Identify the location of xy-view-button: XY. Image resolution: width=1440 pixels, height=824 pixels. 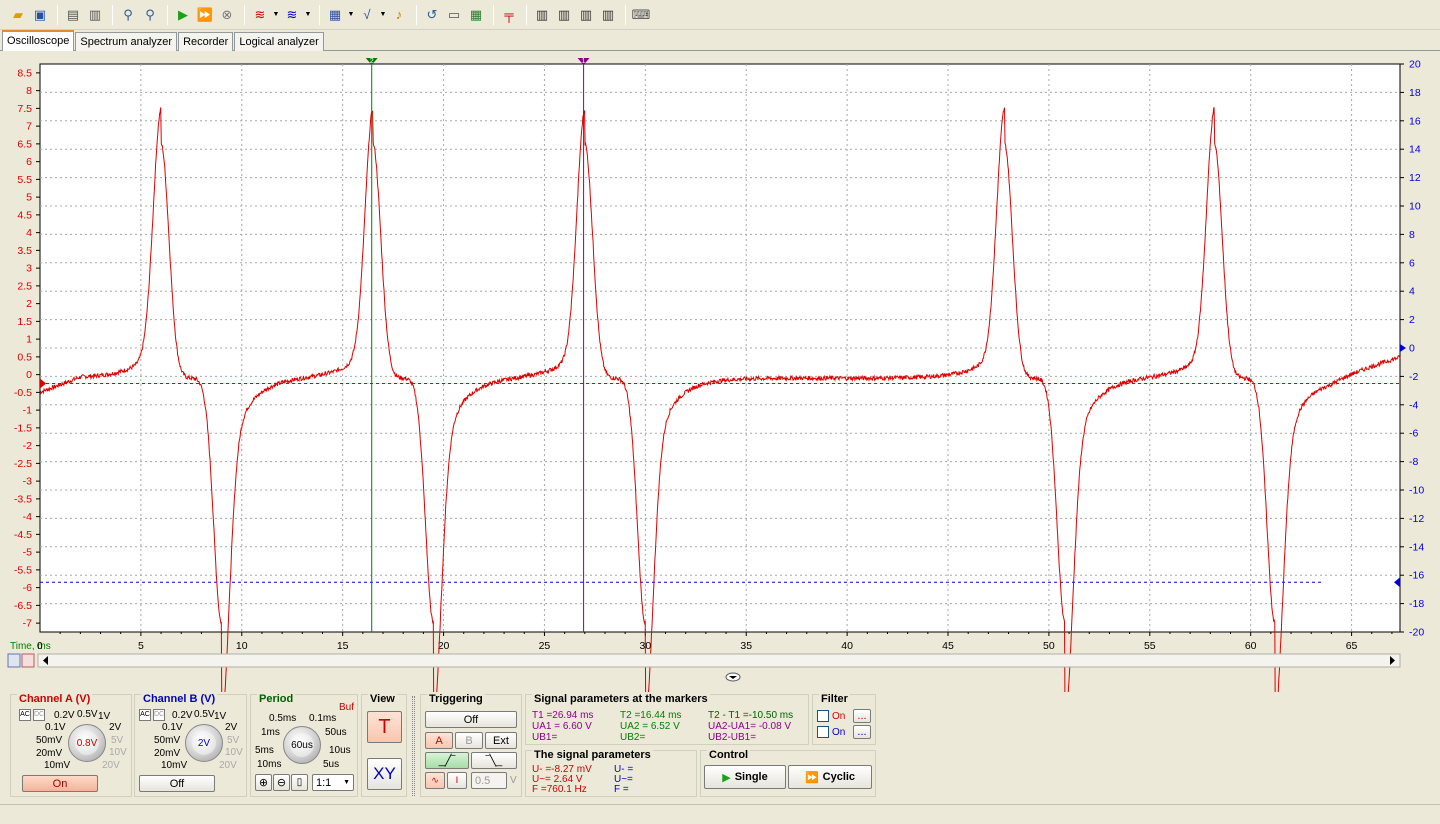
(384, 774).